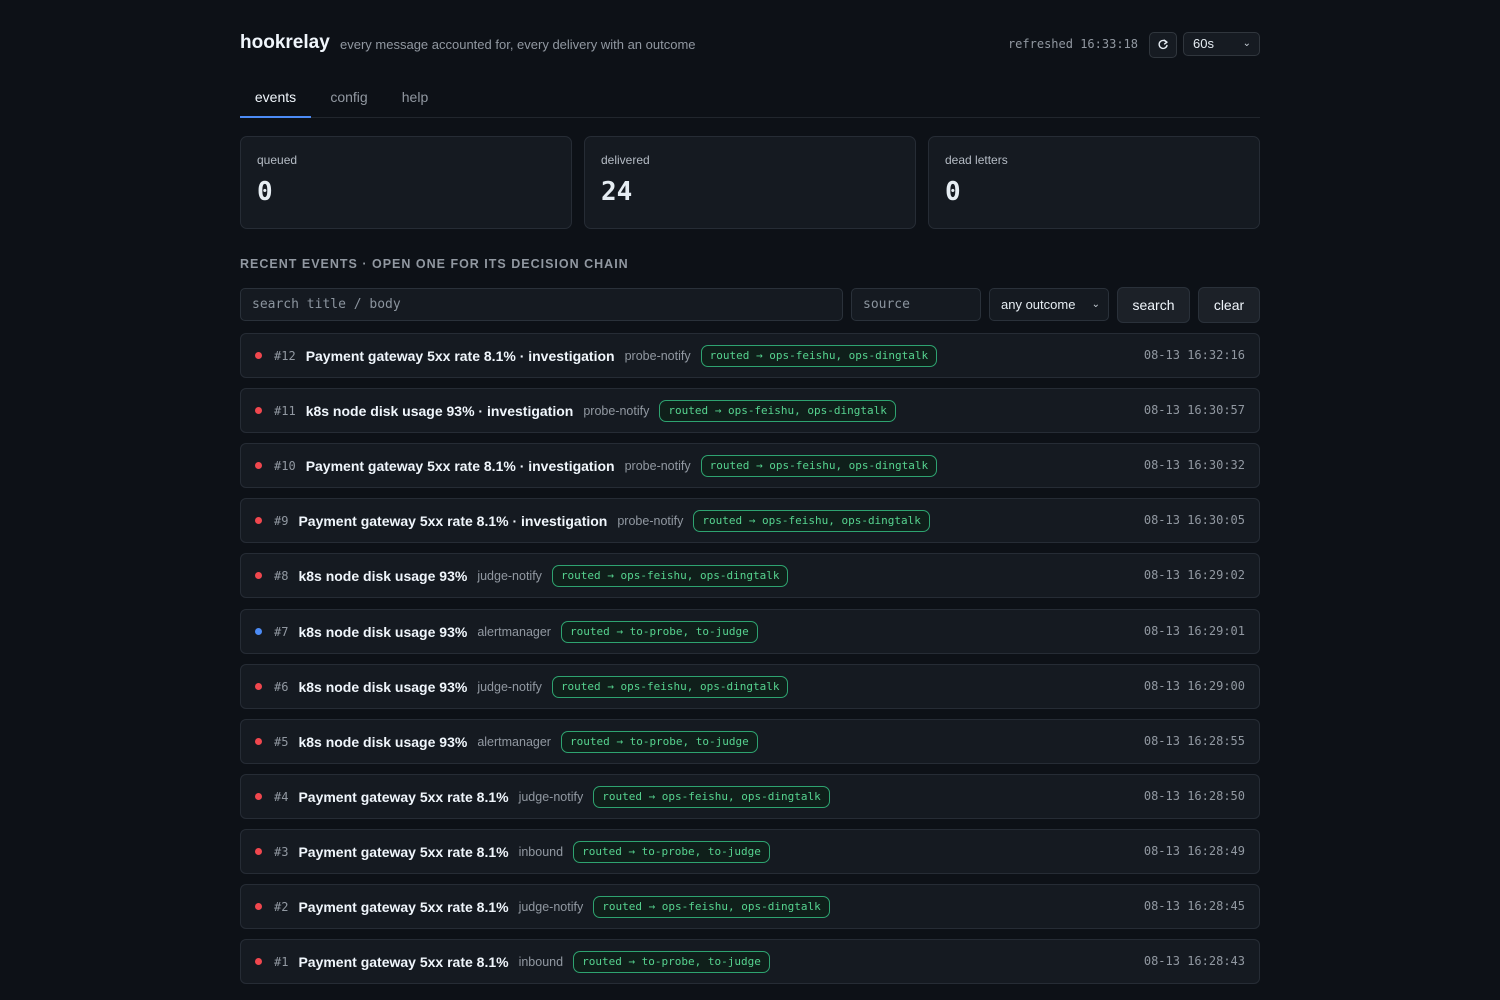 This screenshot has height=1000, width=1500. Describe the element at coordinates (285, 355) in the screenshot. I see `event-id: #12` at that location.